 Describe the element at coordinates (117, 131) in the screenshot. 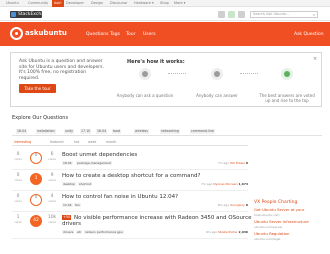

I see `tag: boot` at that location.